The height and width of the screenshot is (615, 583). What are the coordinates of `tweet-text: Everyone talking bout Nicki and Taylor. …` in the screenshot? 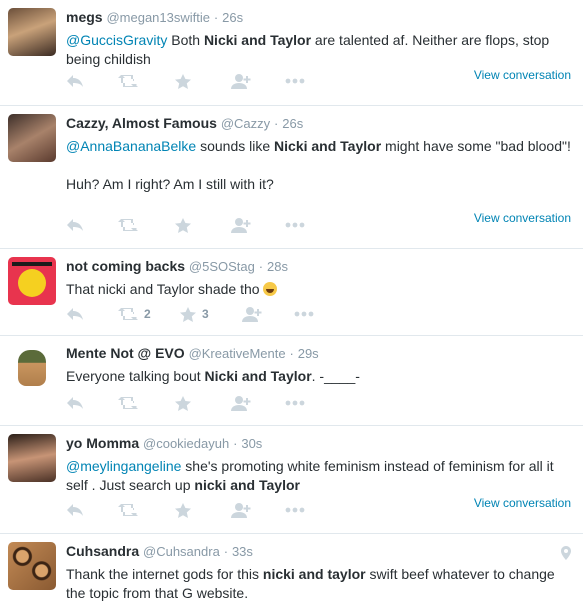 It's located at (319, 376).